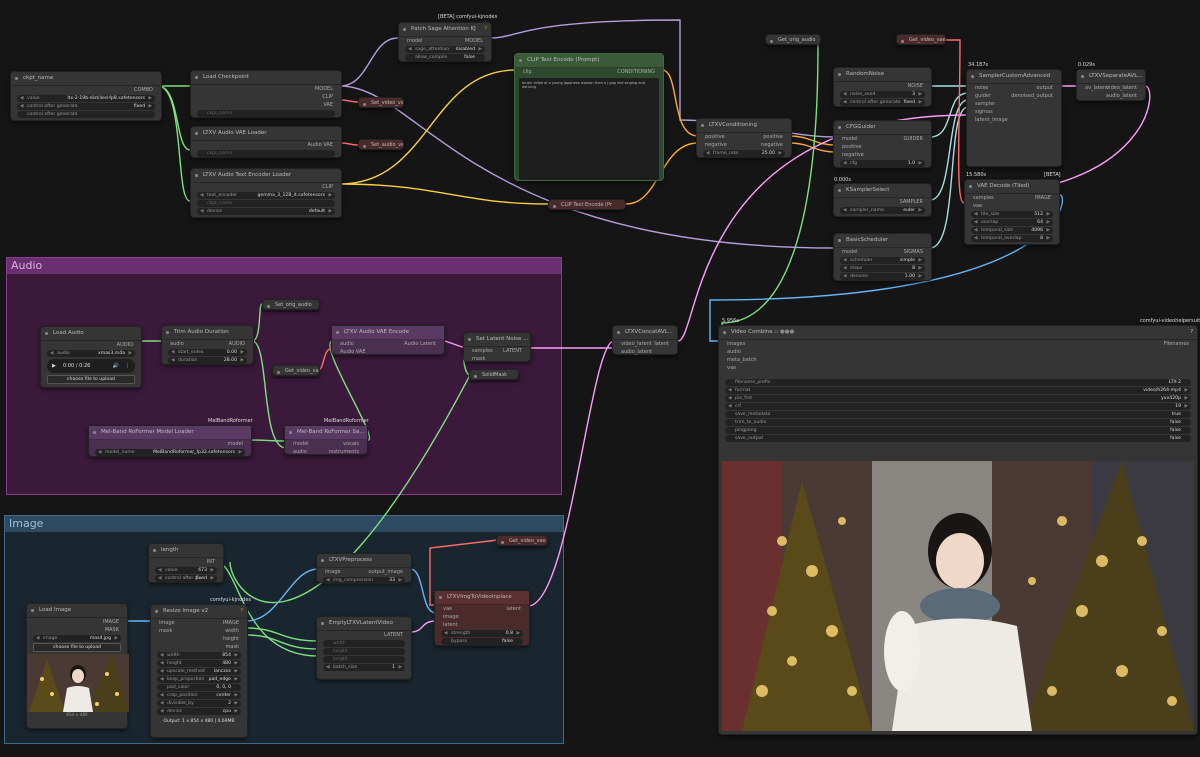  Describe the element at coordinates (199, 663) in the screenshot. I see `resize-height-widget: ◀ height 480 ▶` at that location.